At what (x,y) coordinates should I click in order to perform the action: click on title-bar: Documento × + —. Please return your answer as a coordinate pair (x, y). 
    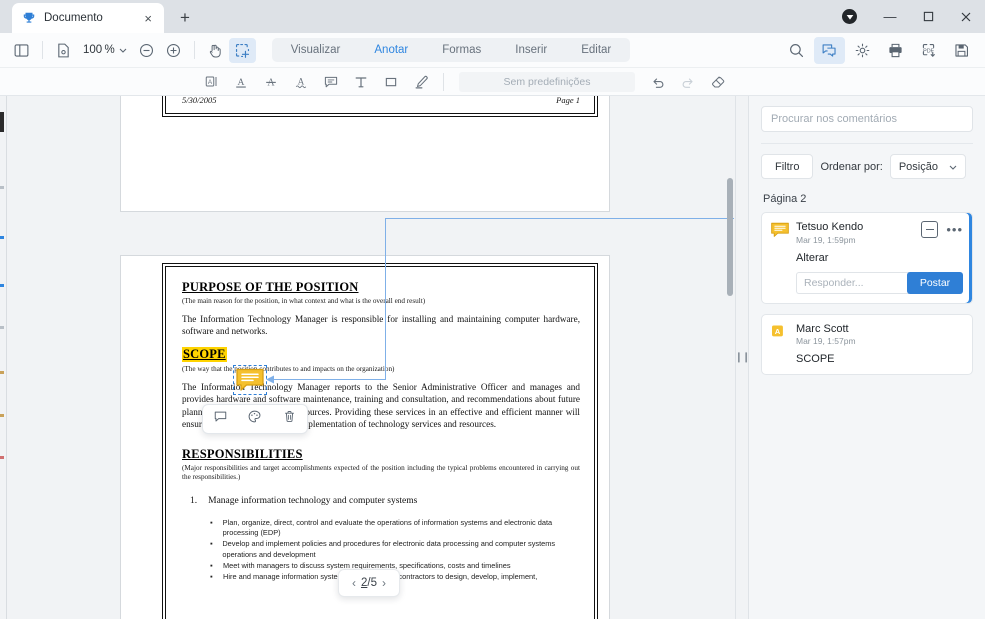
    Looking at the image, I should click on (492, 16).